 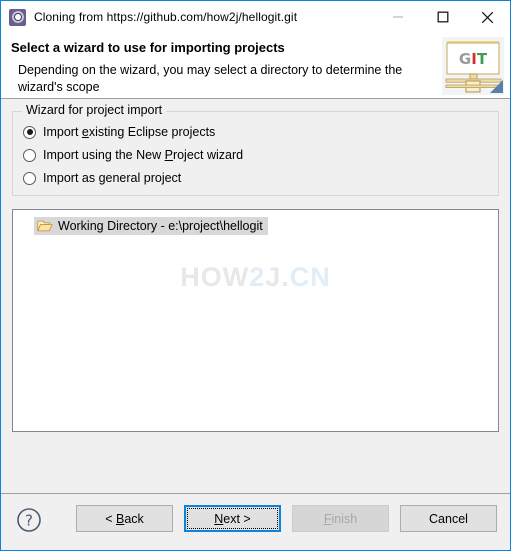 I want to click on next-button: Next >, so click(x=232, y=518).